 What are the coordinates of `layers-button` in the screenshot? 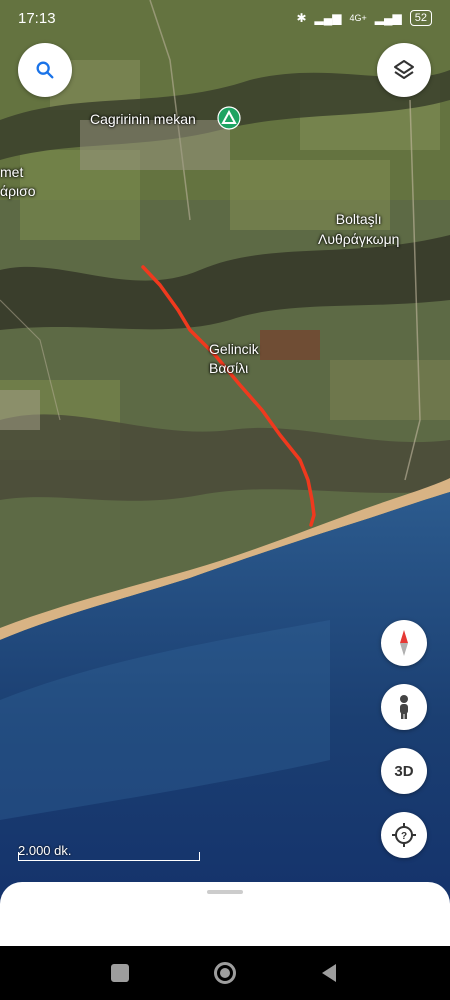 It's located at (404, 70).